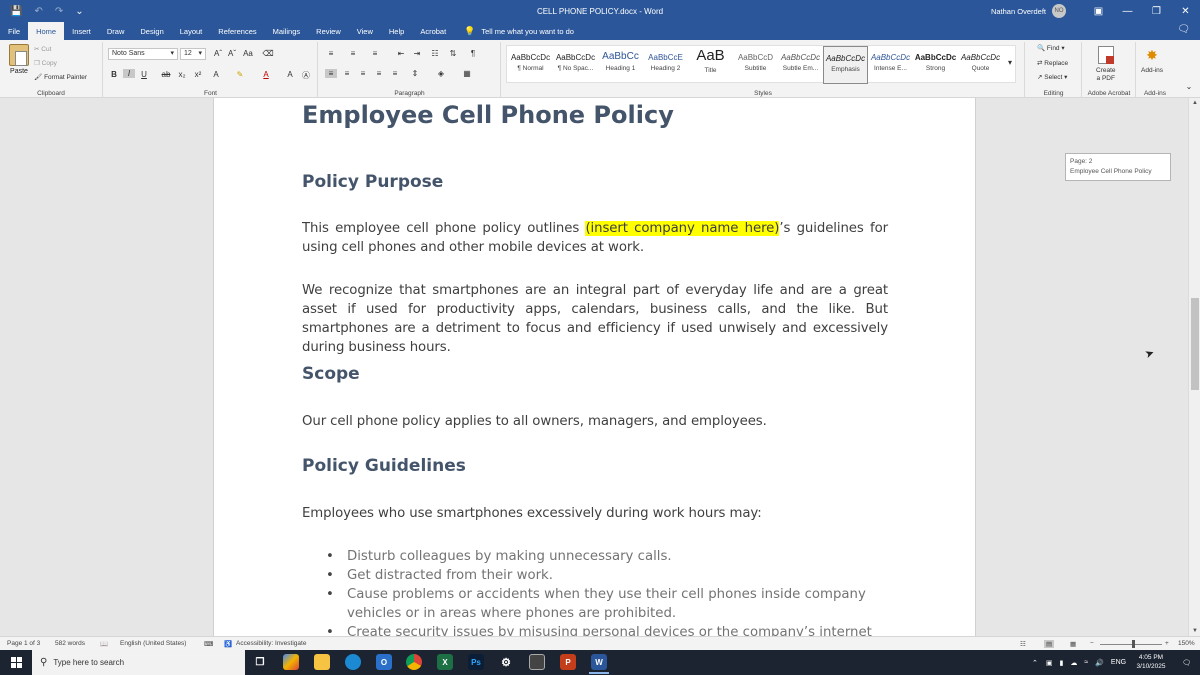 The image size is (1200, 675). I want to click on zoom-level: 150%, so click(1186, 643).